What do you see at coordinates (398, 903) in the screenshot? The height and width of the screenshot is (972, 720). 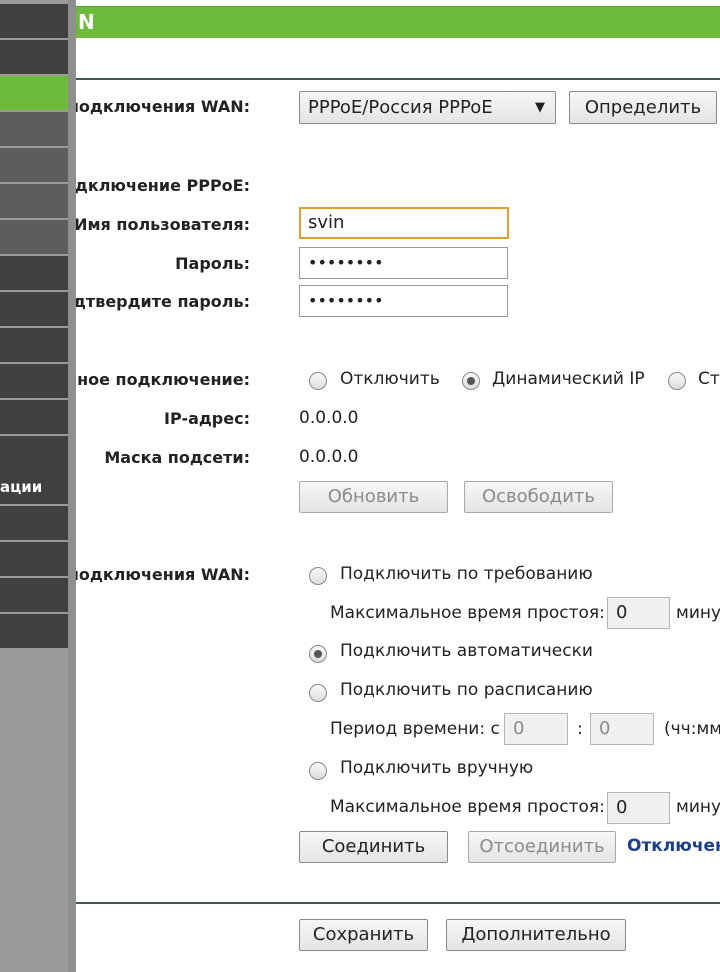 I see `footer-divider` at bounding box center [398, 903].